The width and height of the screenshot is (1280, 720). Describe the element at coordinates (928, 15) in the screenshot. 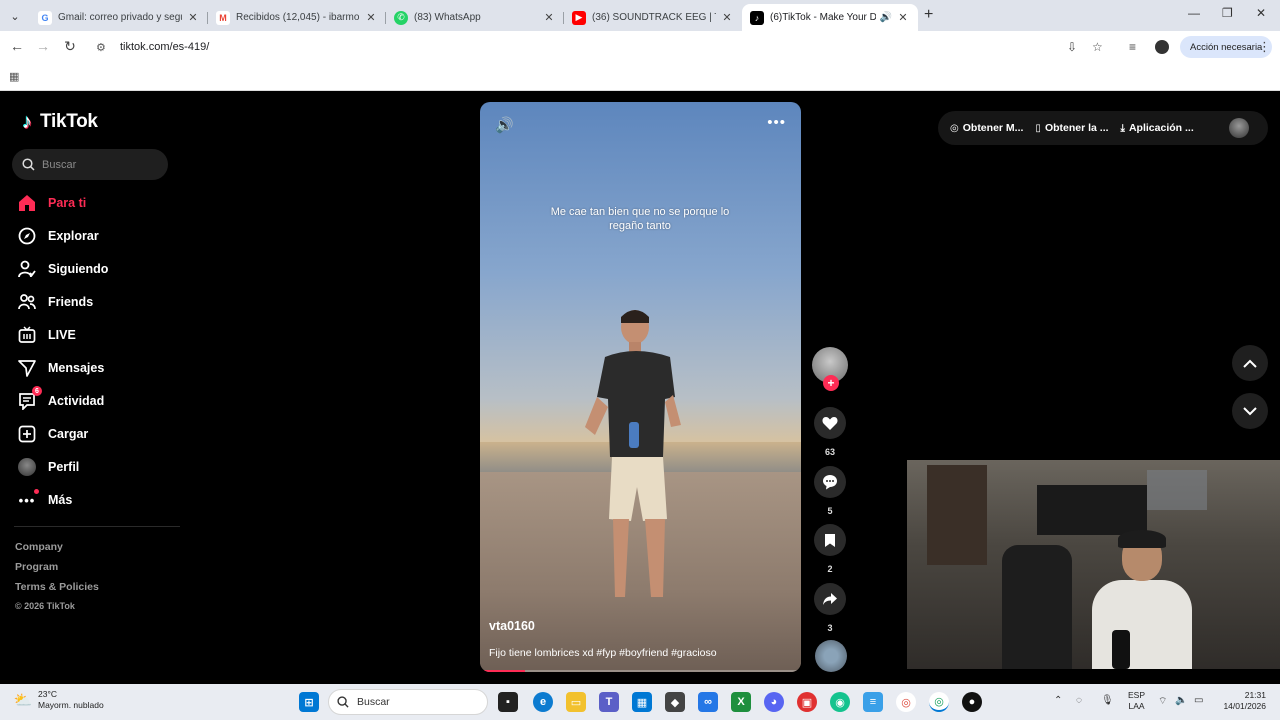

I see `new-tab-button: +` at that location.